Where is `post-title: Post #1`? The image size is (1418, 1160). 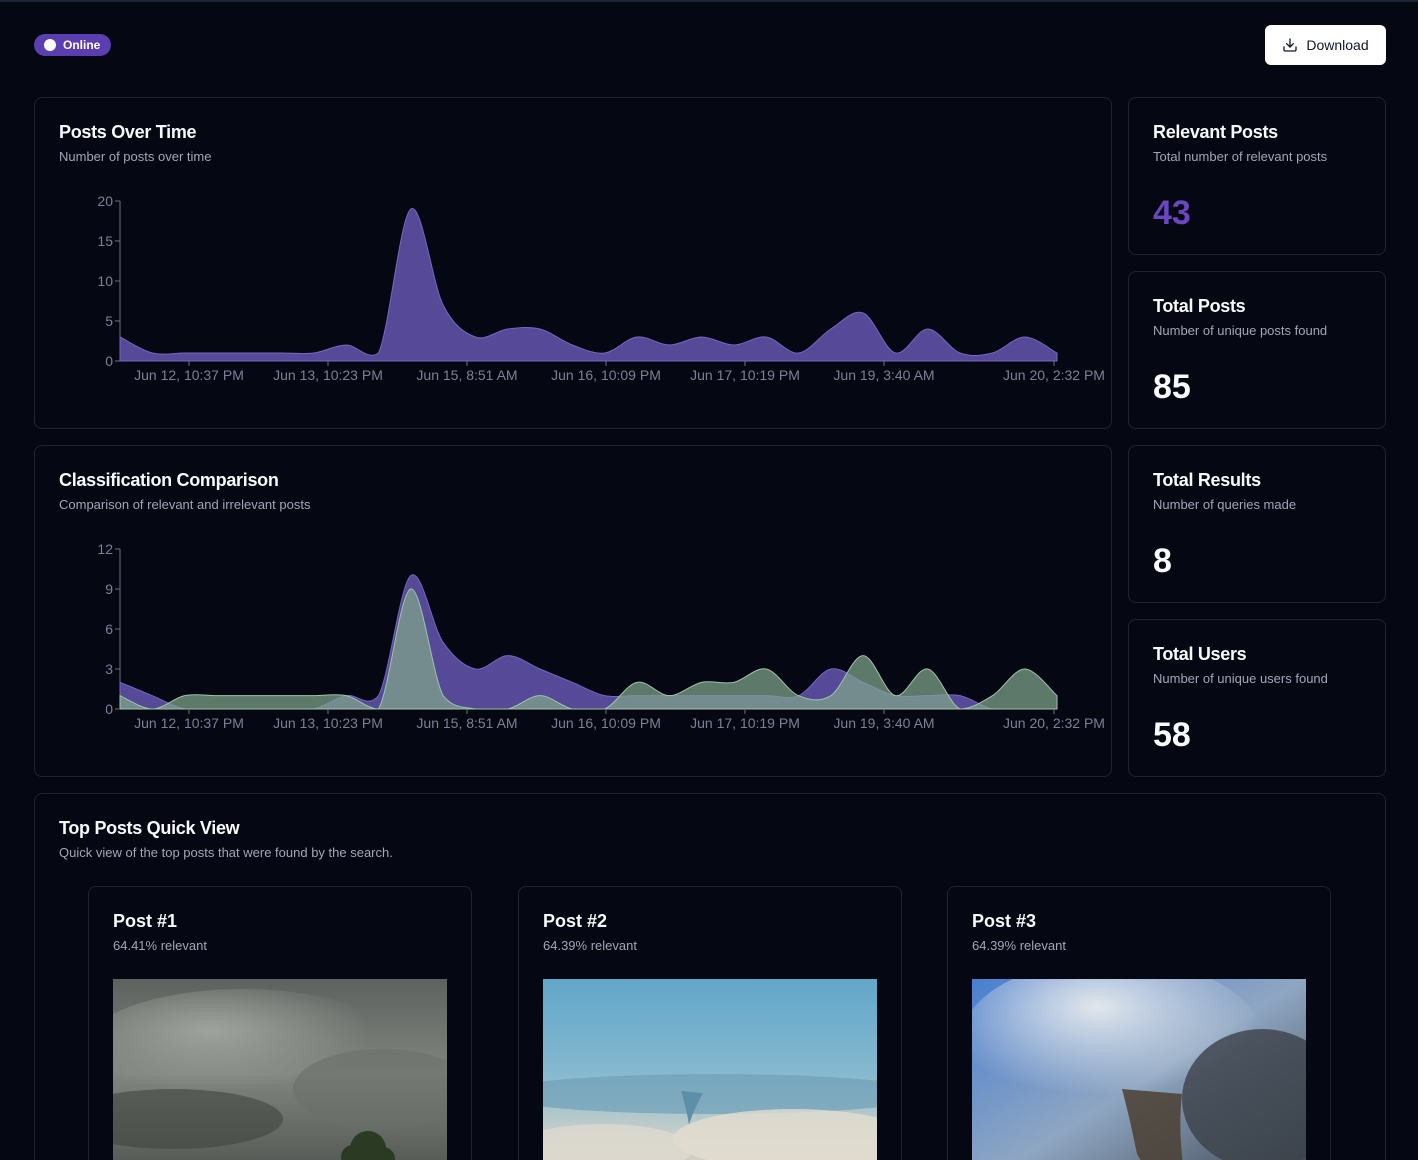 post-title: Post #1 is located at coordinates (145, 921).